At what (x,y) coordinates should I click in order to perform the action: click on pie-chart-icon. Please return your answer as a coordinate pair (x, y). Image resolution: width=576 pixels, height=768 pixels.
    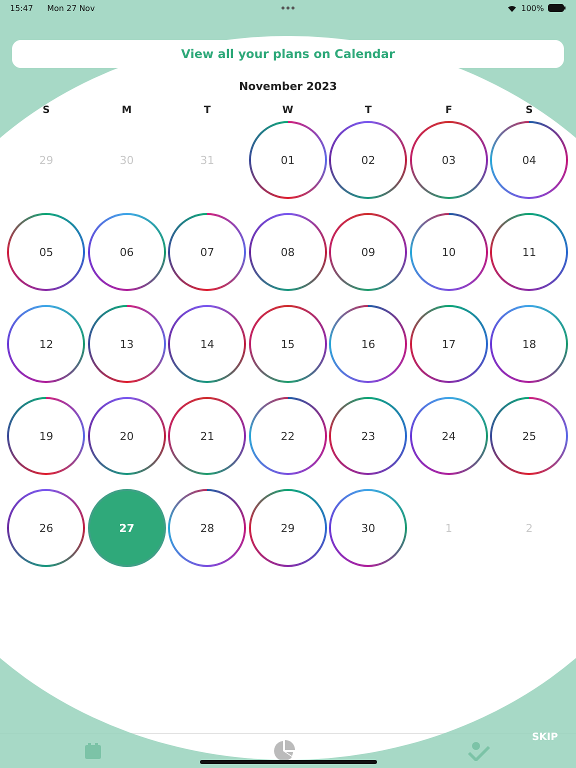
    Looking at the image, I should click on (284, 751).